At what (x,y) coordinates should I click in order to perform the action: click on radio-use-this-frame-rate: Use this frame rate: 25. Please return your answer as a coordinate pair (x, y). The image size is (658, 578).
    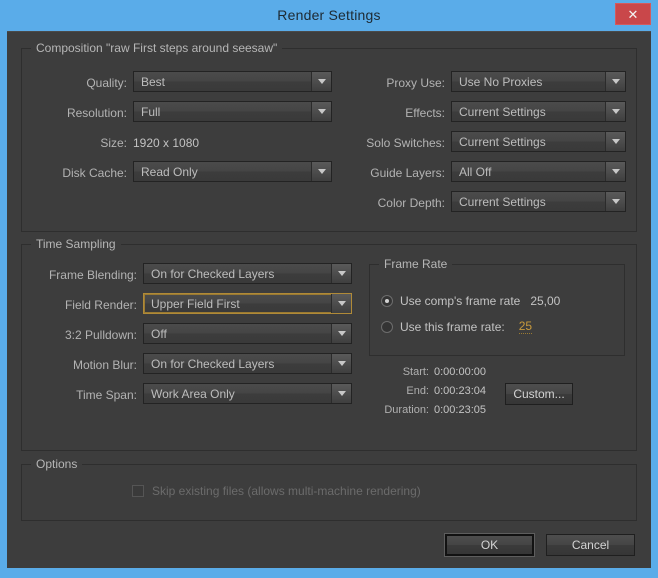
    Looking at the image, I should click on (457, 326).